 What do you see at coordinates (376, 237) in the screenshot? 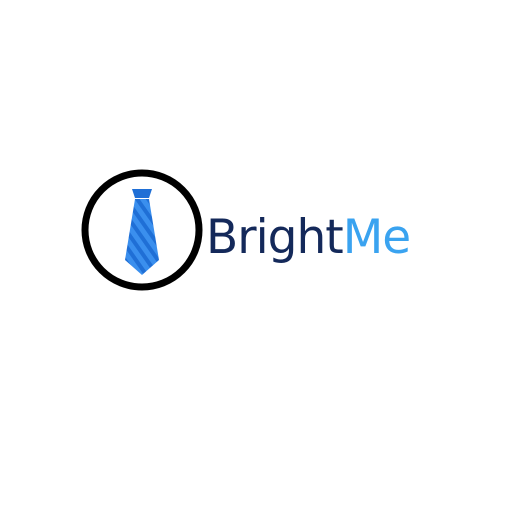
I see `wordmark-secondary: Me` at bounding box center [376, 237].